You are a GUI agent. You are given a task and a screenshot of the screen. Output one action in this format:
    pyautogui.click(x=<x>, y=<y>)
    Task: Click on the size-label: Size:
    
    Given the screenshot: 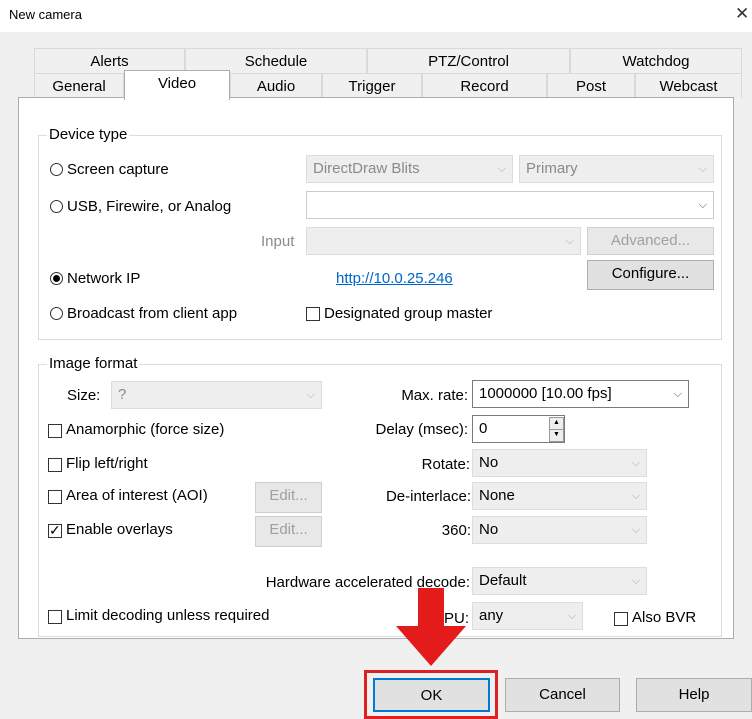 What is the action you would take?
    pyautogui.click(x=84, y=395)
    